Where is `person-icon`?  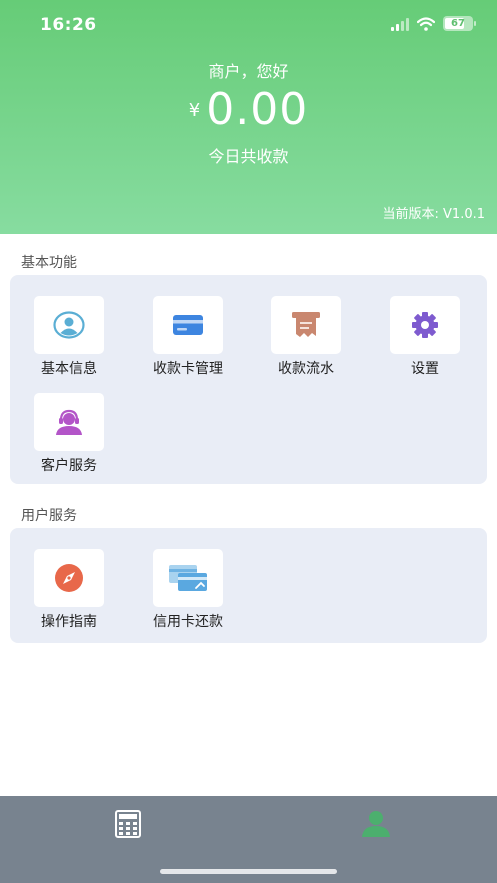
person-icon is located at coordinates (376, 824).